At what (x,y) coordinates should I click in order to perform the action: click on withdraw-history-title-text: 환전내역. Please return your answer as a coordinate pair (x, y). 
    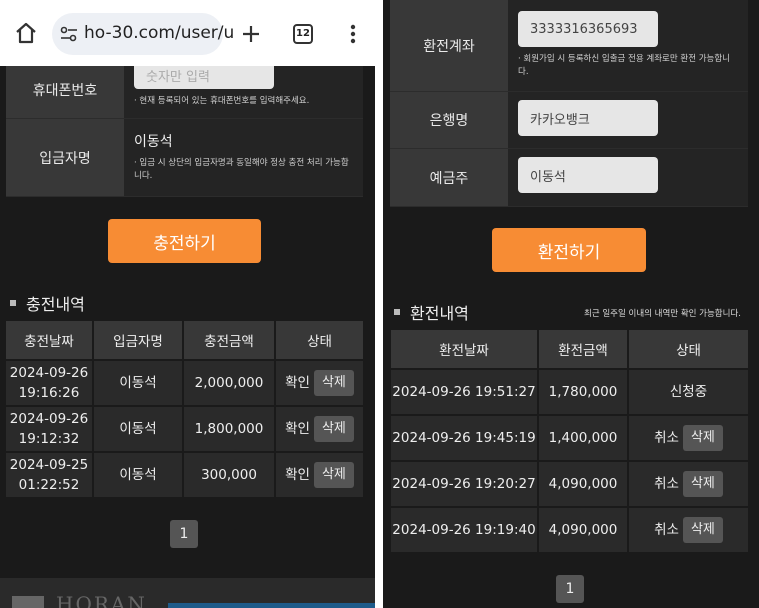
    Looking at the image, I should click on (439, 313).